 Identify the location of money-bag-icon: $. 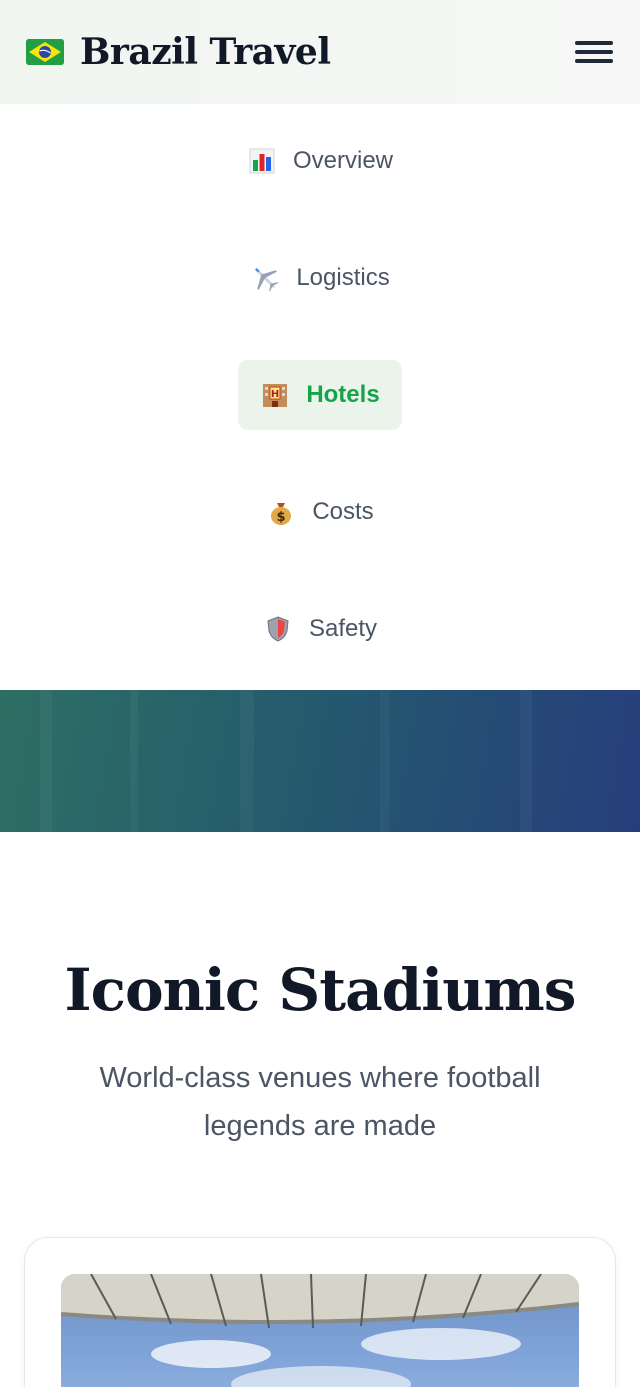
(281, 512).